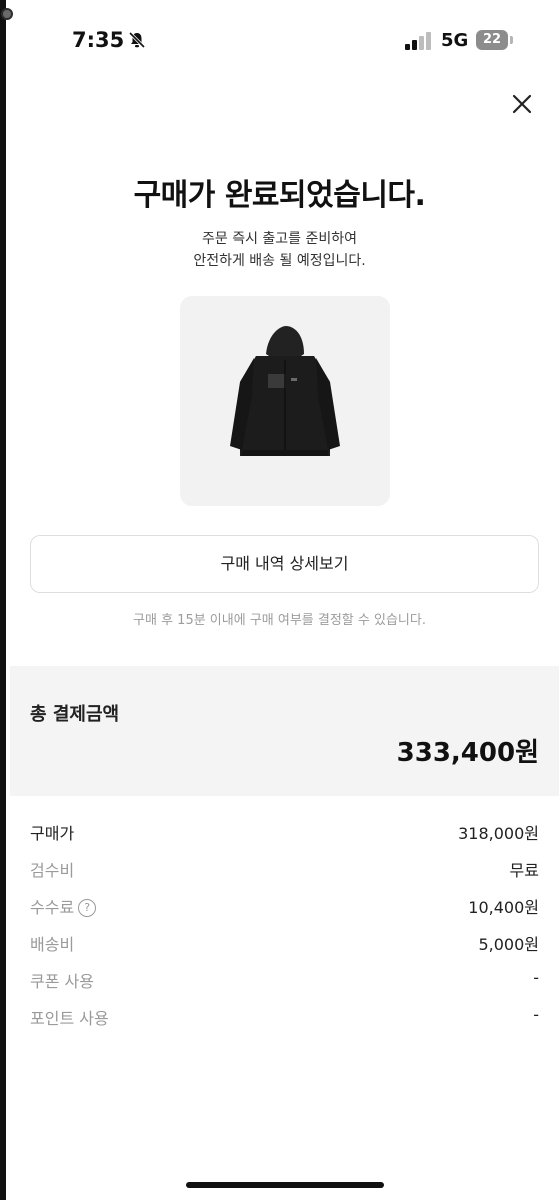  I want to click on decision-notice: 구매 후 15분 이내에 구매 여부를 결정할 수 있습니다., so click(279, 620).